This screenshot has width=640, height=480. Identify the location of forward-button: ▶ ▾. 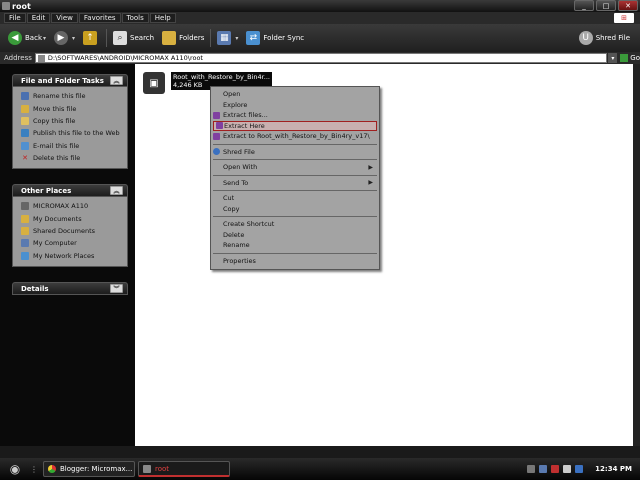
(64, 38).